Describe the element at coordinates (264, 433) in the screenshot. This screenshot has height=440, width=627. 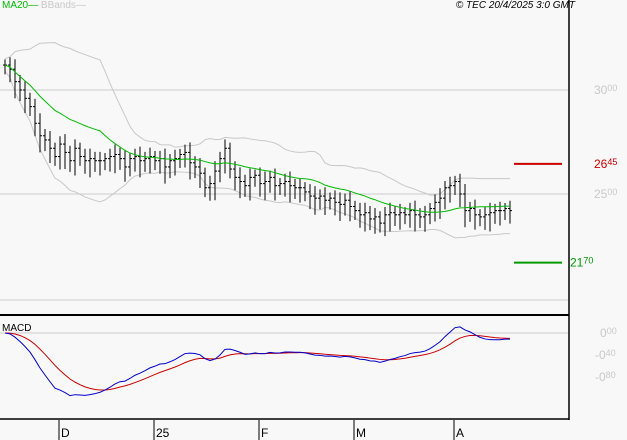
I see `x-tick-label: F` at that location.